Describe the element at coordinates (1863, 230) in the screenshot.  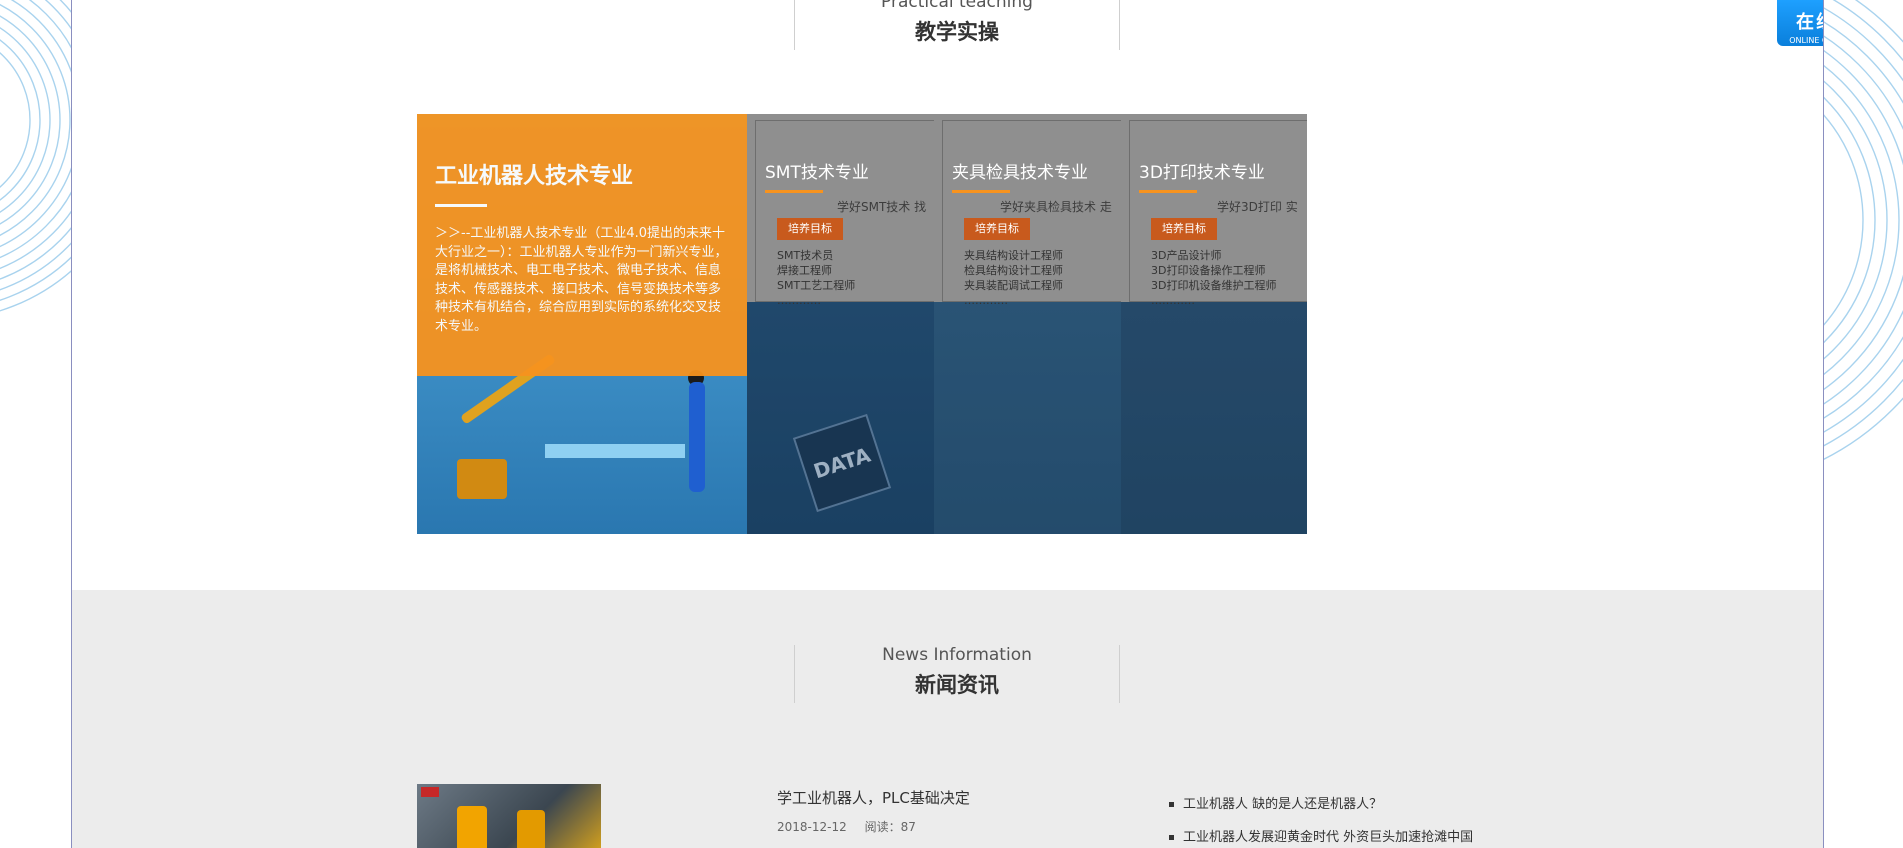
I see `decorative-arcs-right` at that location.